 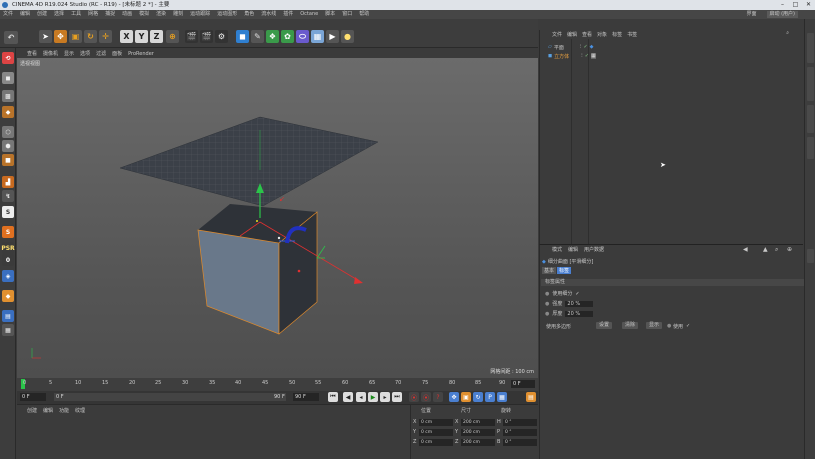 What do you see at coordinates (795, 5) in the screenshot?
I see `maximize-button: □` at bounding box center [795, 5].